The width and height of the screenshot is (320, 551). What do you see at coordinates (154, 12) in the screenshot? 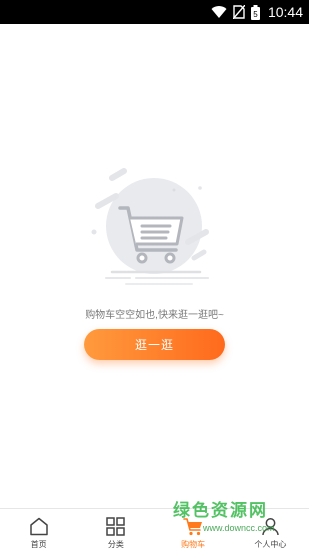
I see `status-bar: 5 10:44` at bounding box center [154, 12].